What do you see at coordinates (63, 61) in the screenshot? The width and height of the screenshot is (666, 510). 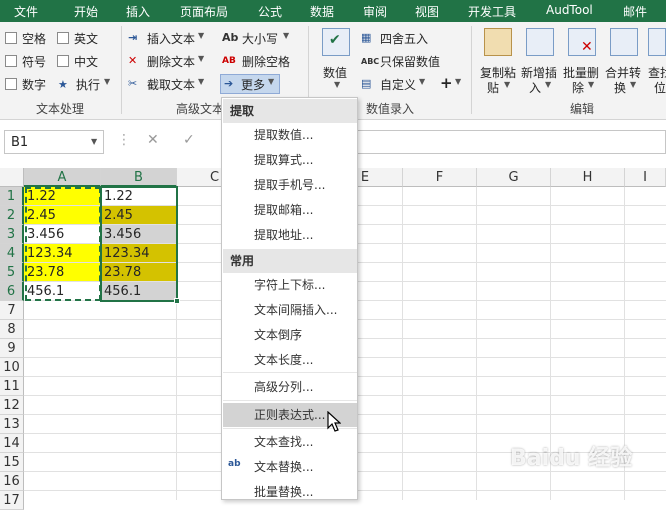 I see `checkbox-chinese` at bounding box center [63, 61].